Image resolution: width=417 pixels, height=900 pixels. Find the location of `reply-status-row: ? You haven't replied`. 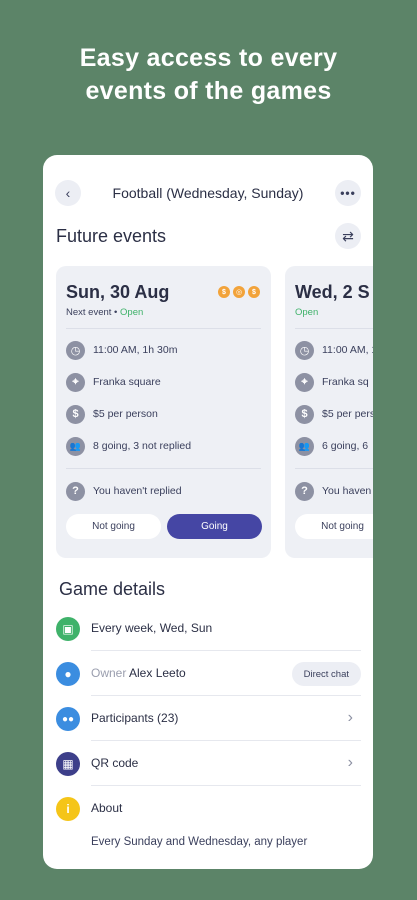

reply-status-row: ? You haven't replied is located at coordinates (124, 491).